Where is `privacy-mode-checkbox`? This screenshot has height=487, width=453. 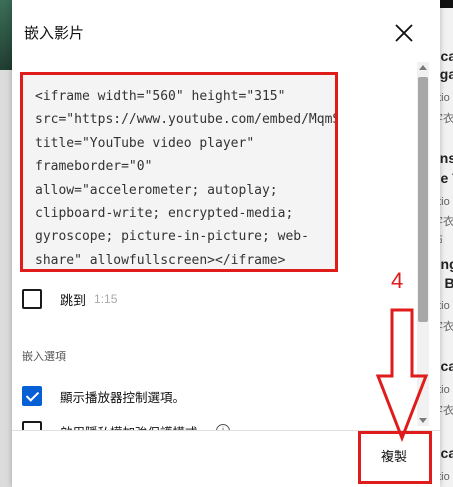 privacy-mode-checkbox is located at coordinates (32, 425).